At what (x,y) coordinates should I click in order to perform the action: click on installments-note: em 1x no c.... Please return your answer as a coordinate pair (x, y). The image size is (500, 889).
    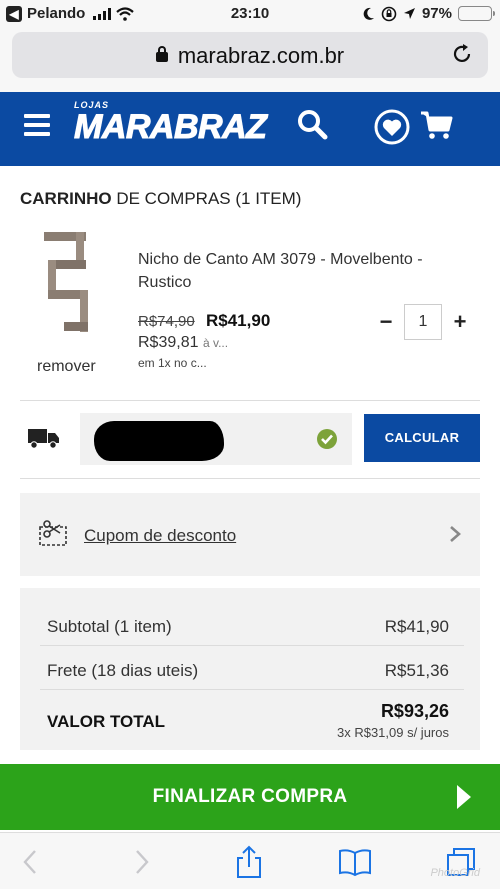
    Looking at the image, I should click on (172, 363).